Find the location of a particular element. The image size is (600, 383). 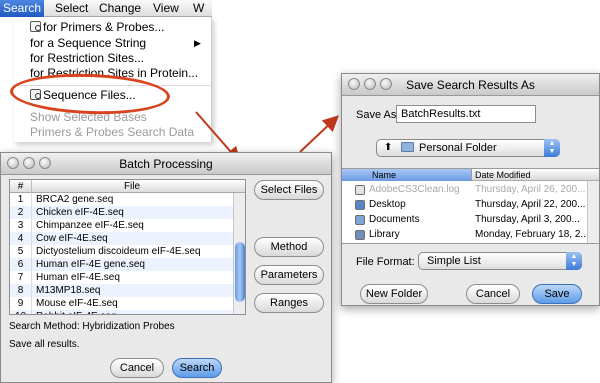

row-number: 3 is located at coordinates (21, 225).